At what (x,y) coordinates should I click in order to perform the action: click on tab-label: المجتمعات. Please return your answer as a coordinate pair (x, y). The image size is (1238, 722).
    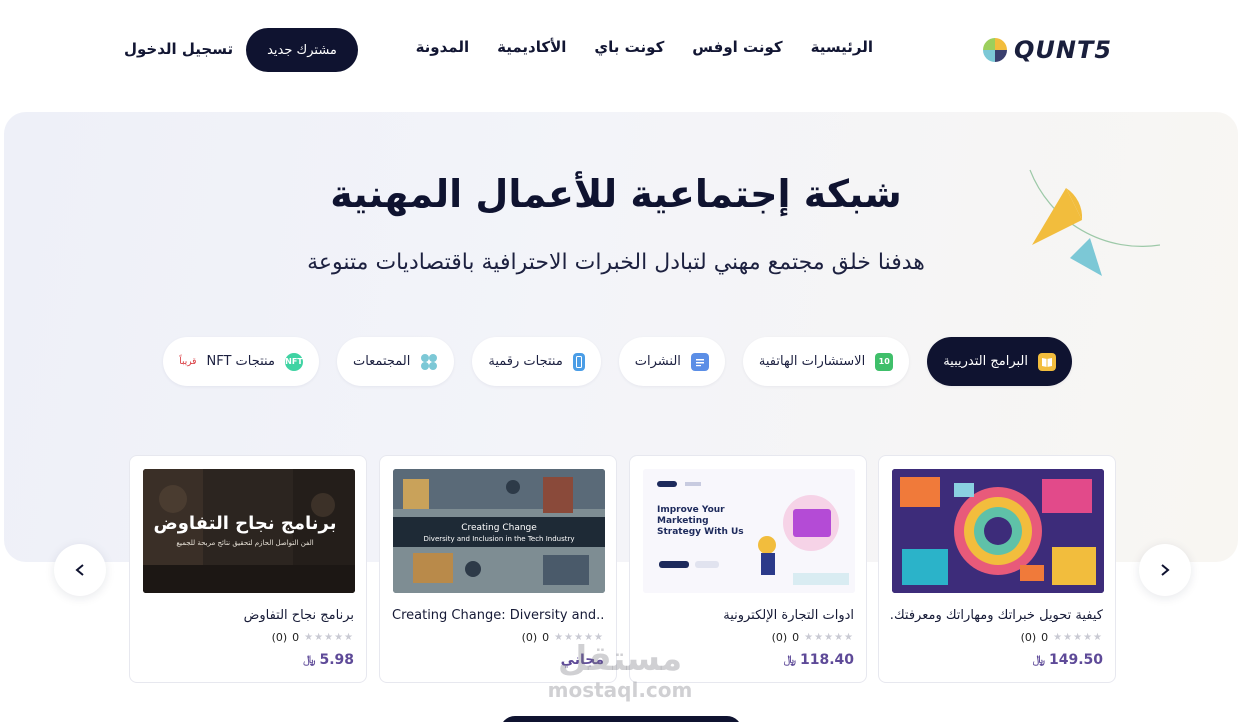
    Looking at the image, I should click on (381, 361).